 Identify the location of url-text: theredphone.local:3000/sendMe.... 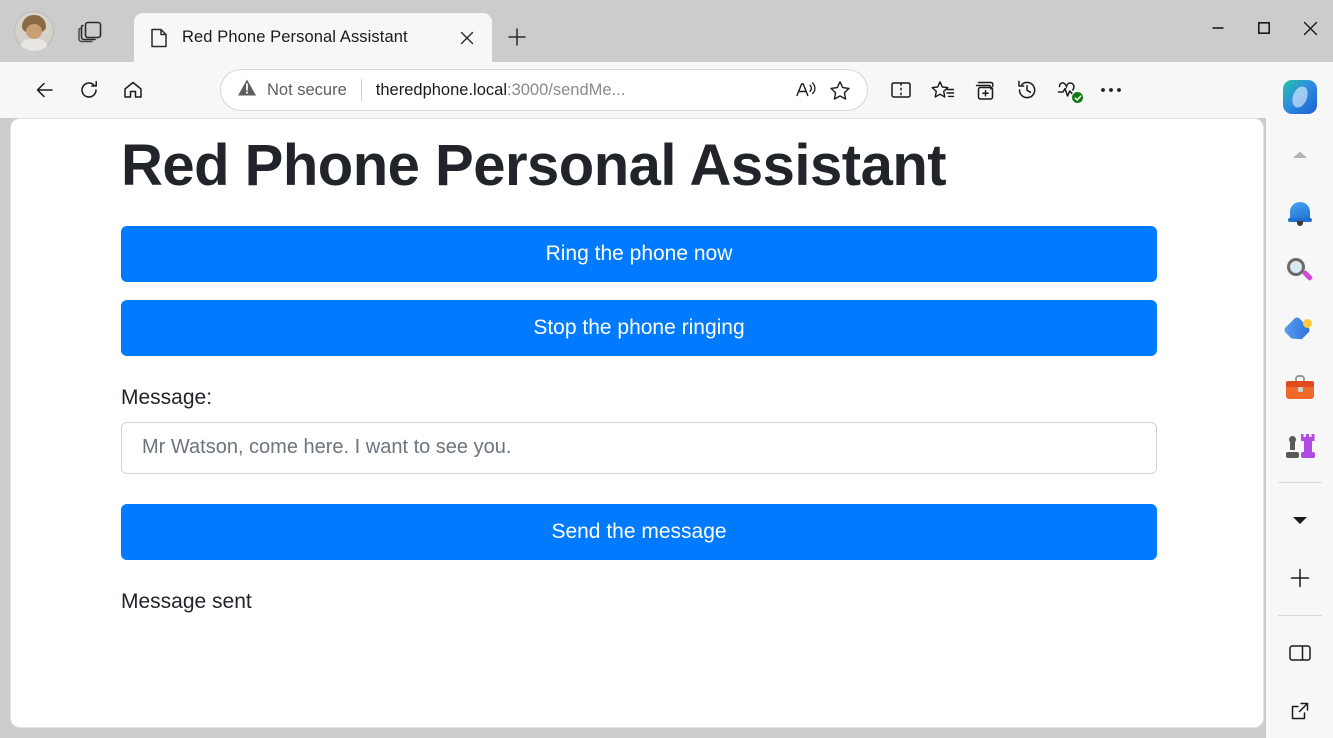
(582, 90).